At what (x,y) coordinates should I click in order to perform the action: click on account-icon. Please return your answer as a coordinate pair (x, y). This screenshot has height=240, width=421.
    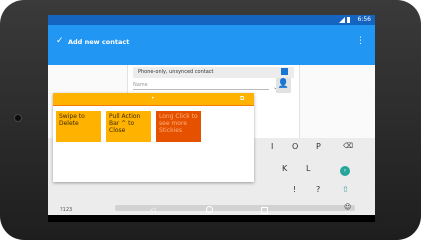
    Looking at the image, I should click on (284, 71).